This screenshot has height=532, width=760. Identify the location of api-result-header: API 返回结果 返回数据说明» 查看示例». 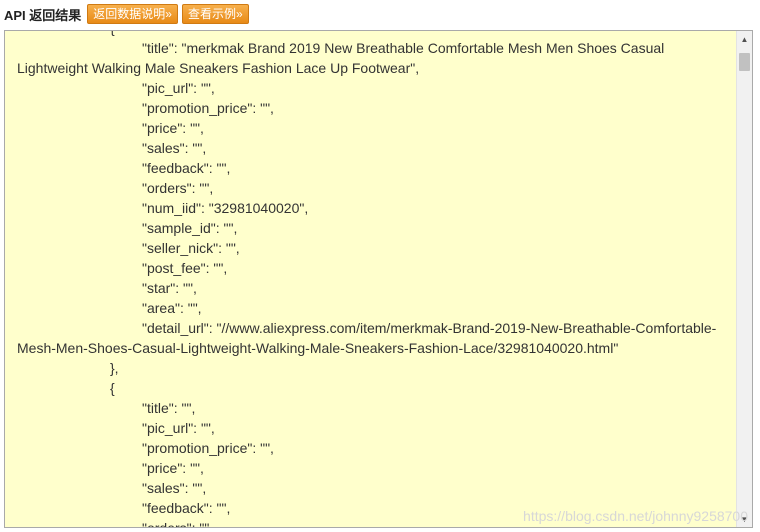
(126, 14).